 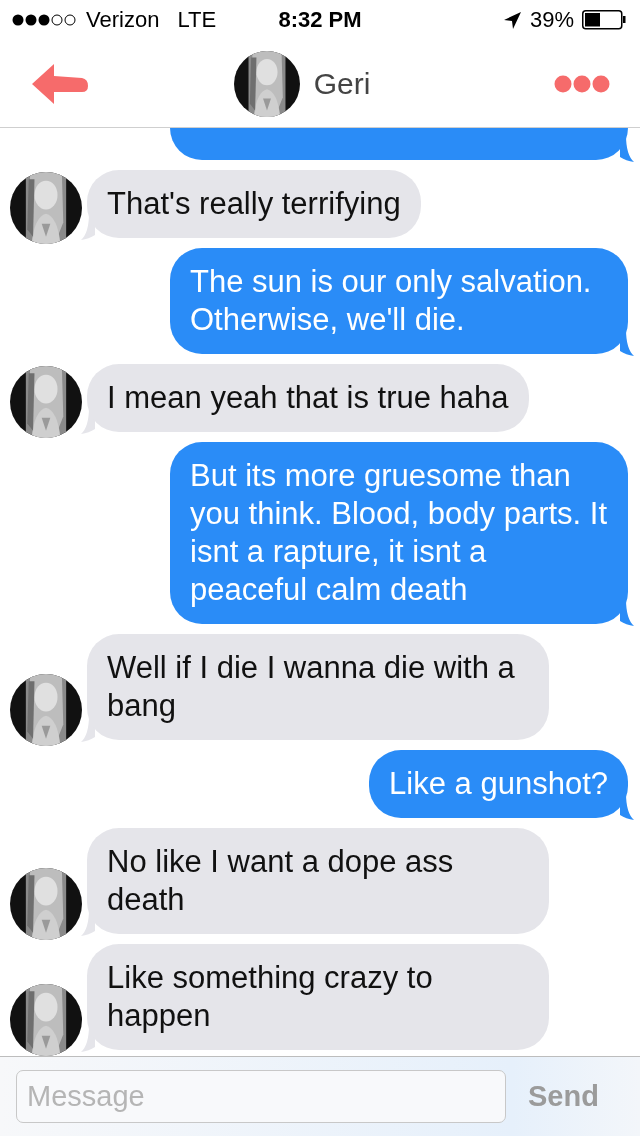 What do you see at coordinates (399, 301) in the screenshot?
I see `message-bubble: The sun is our only salvation. Otherwise, we'll die.` at bounding box center [399, 301].